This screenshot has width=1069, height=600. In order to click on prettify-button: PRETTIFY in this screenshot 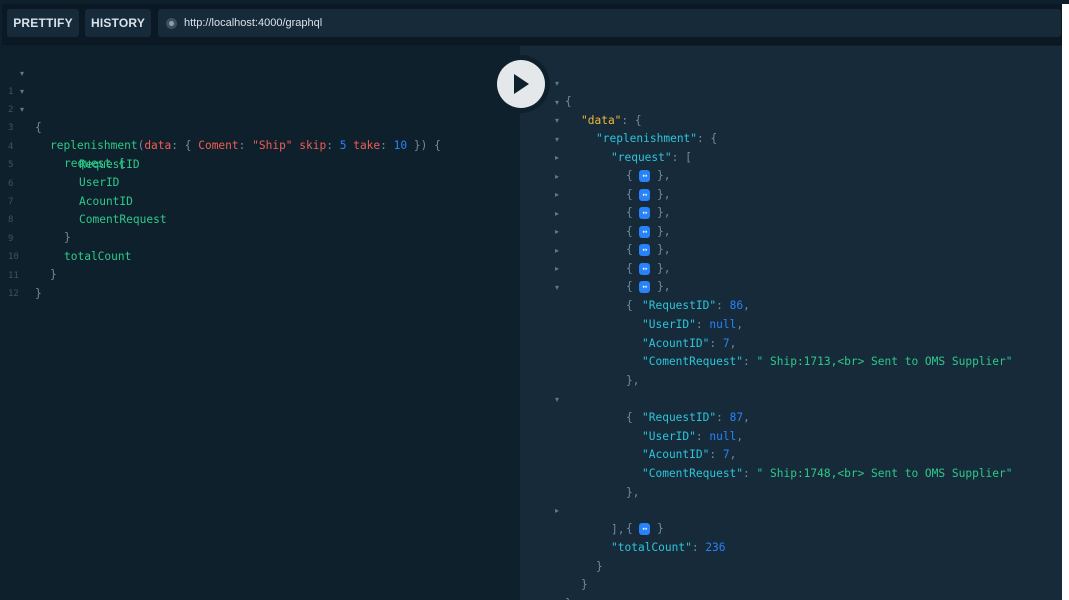, I will do `click(43, 23)`.